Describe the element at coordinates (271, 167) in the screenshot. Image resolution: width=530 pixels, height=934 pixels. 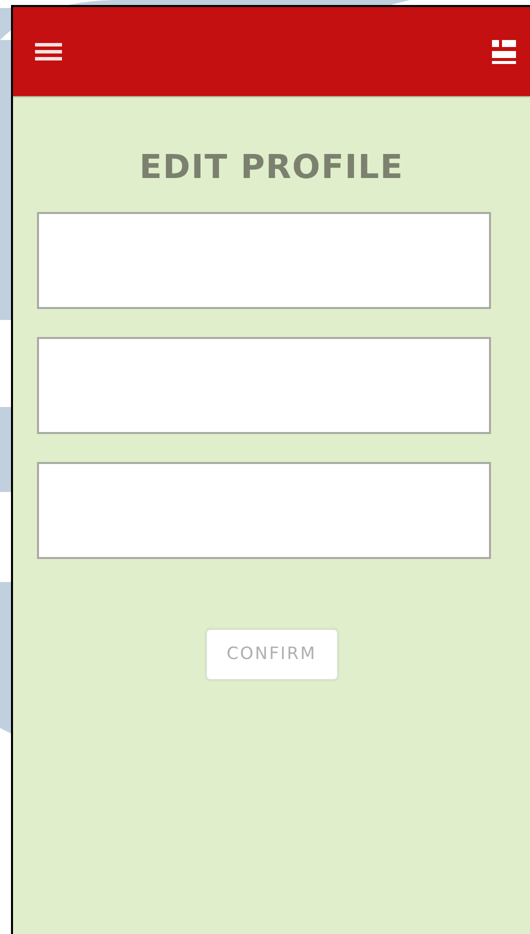
I see `page-title: EDIT PROFILE` at that location.